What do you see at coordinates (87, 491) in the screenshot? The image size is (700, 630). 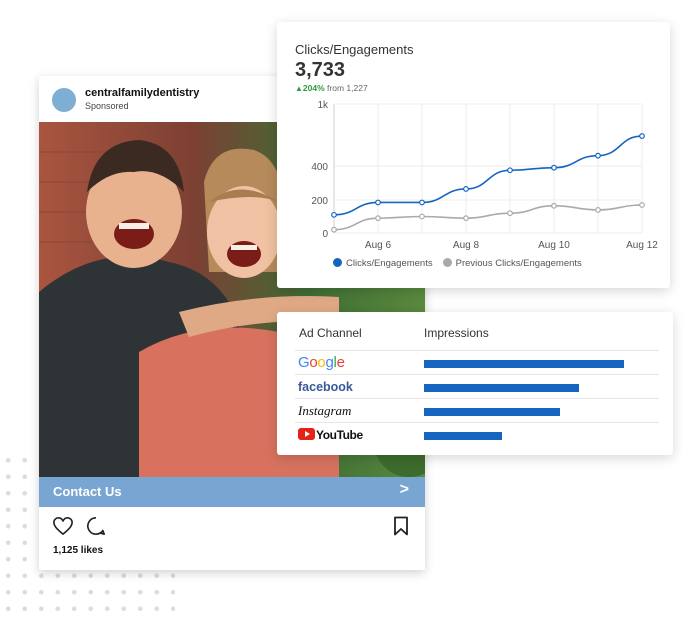 I see `contact-us-label: Contact Us` at bounding box center [87, 491].